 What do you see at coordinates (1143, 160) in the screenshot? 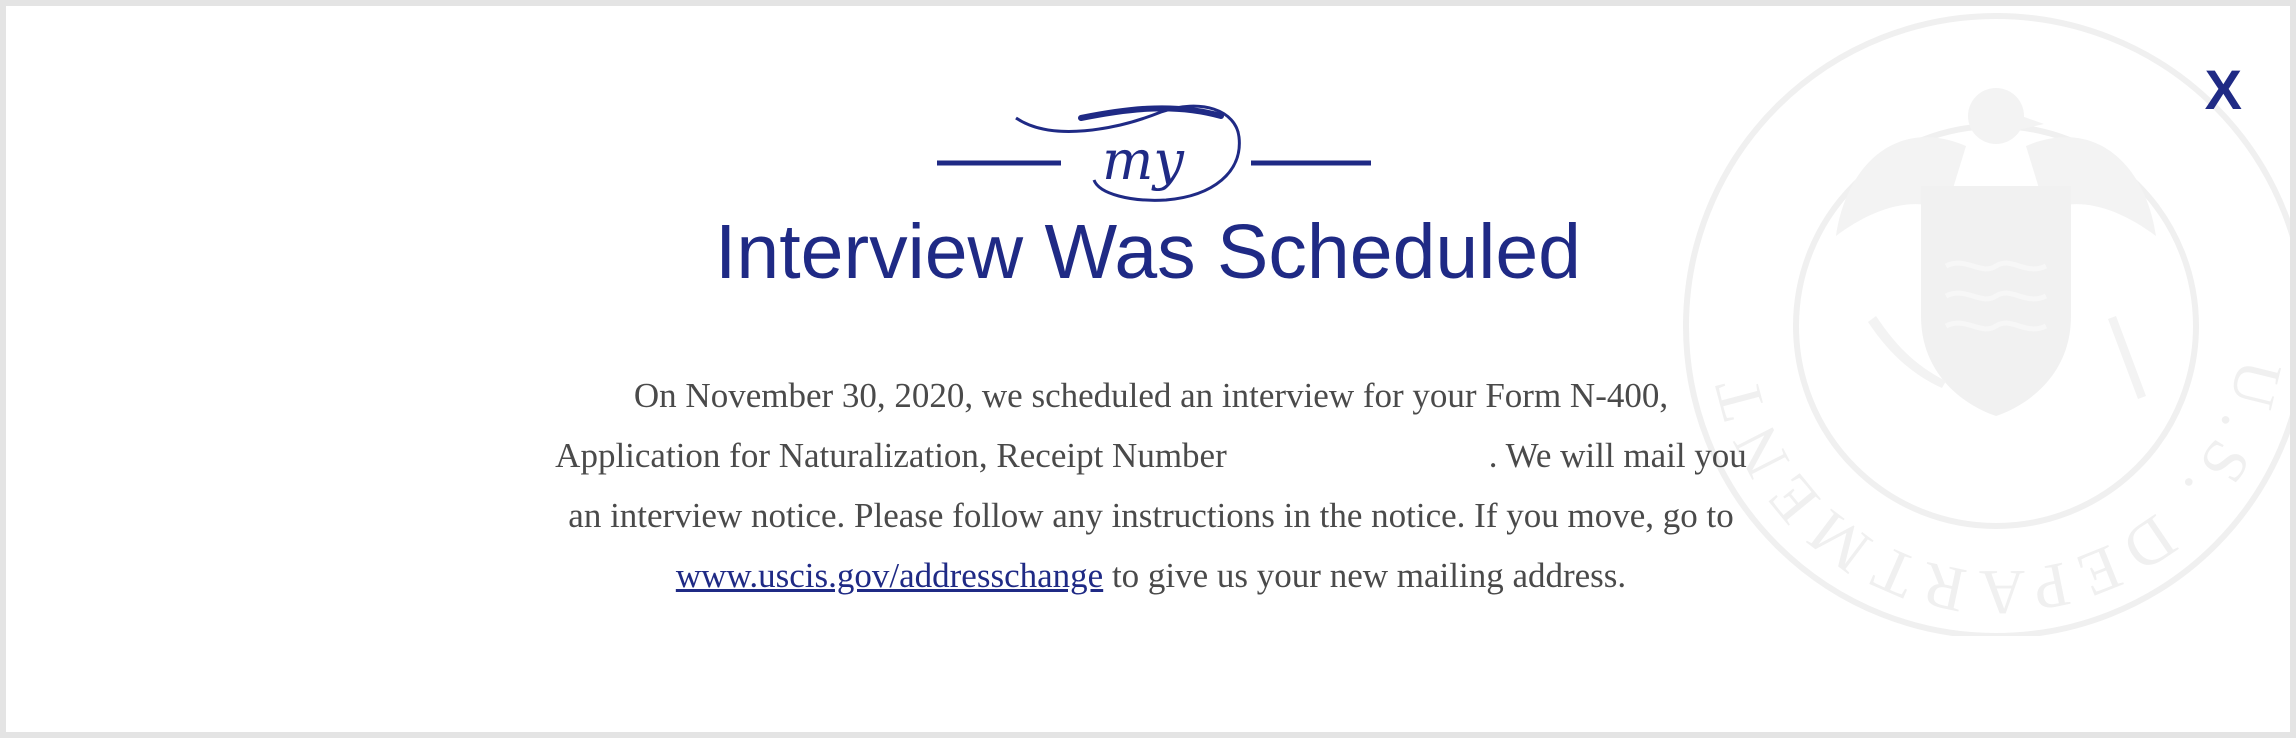
I see `svg-text: my` at bounding box center [1143, 160].